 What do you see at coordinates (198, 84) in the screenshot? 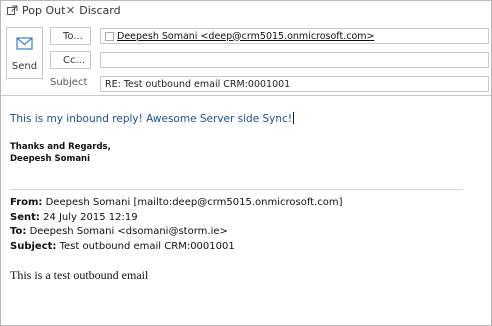
I see `subject-value: RE: Test outbound email CRM:0001001` at bounding box center [198, 84].